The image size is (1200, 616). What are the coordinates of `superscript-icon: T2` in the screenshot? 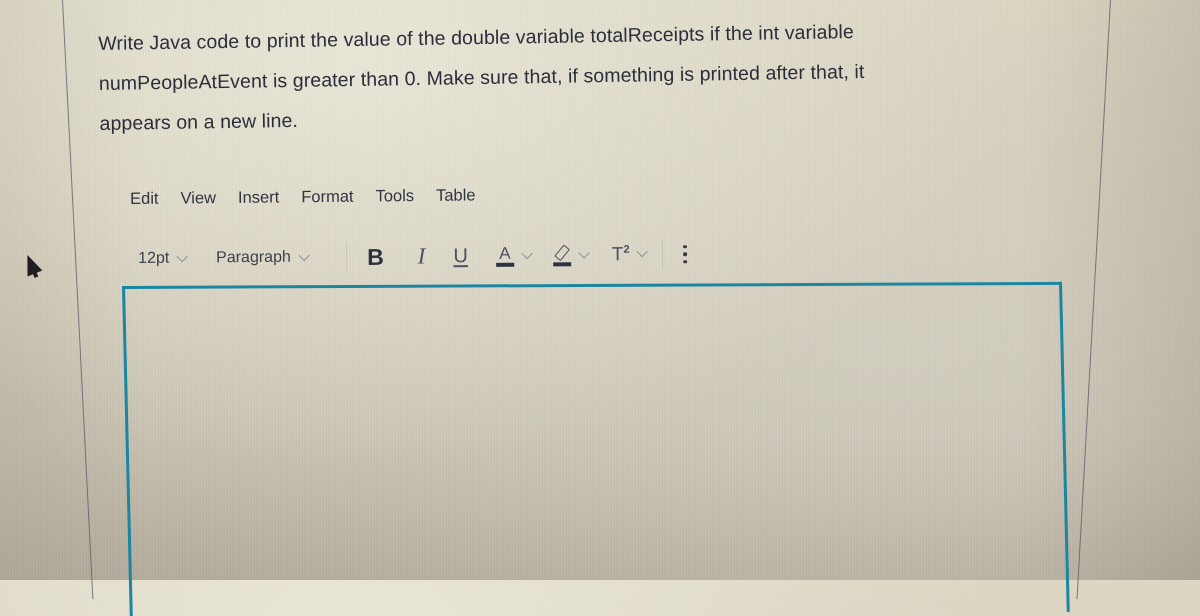 It's located at (621, 255).